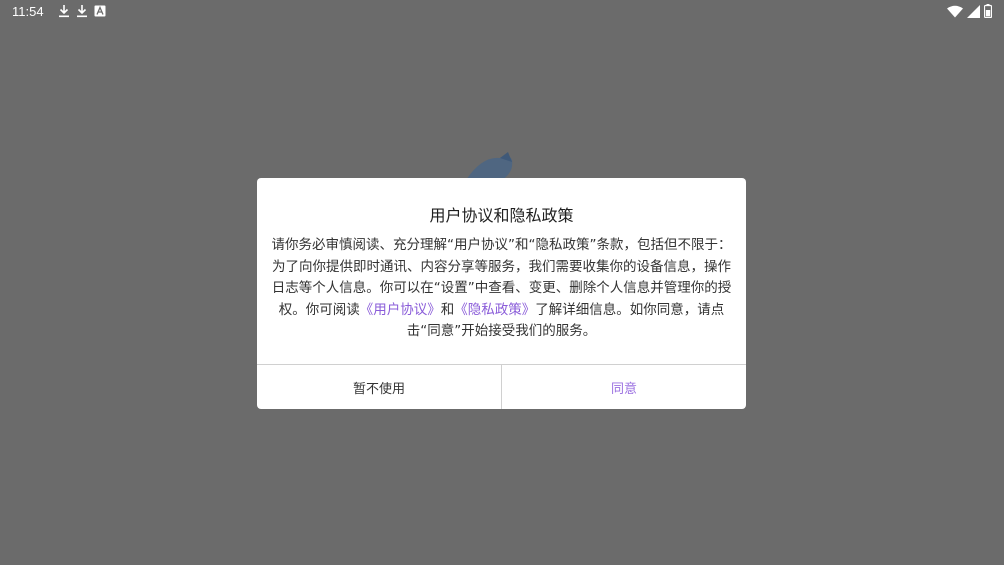  Describe the element at coordinates (624, 387) in the screenshot. I see `accept-button: 同意` at that location.